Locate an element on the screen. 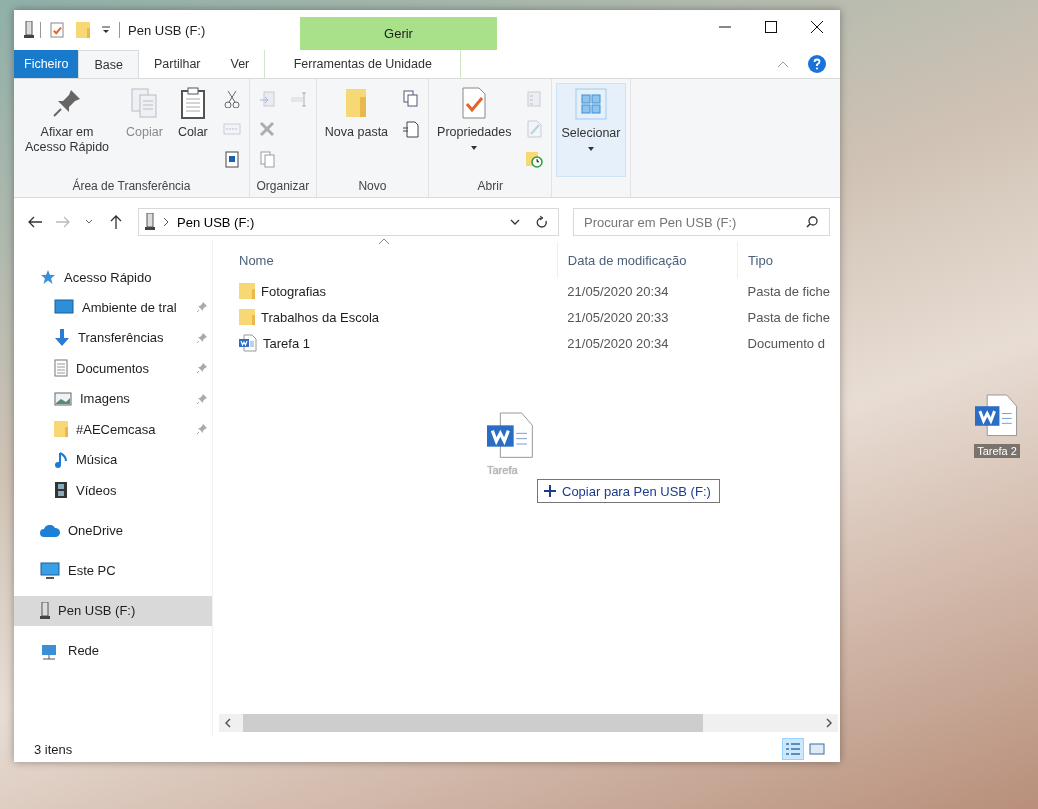  navigation-item: Ambiente de tral is located at coordinates (113, 307).